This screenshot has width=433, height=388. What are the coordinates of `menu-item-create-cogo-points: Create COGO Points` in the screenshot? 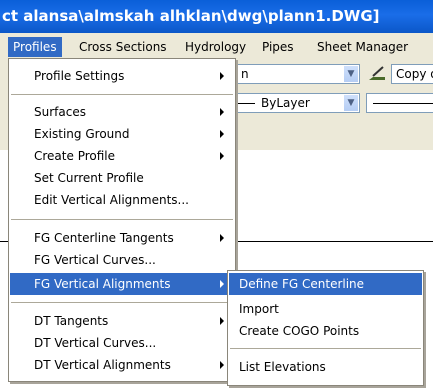 It's located at (325, 331).